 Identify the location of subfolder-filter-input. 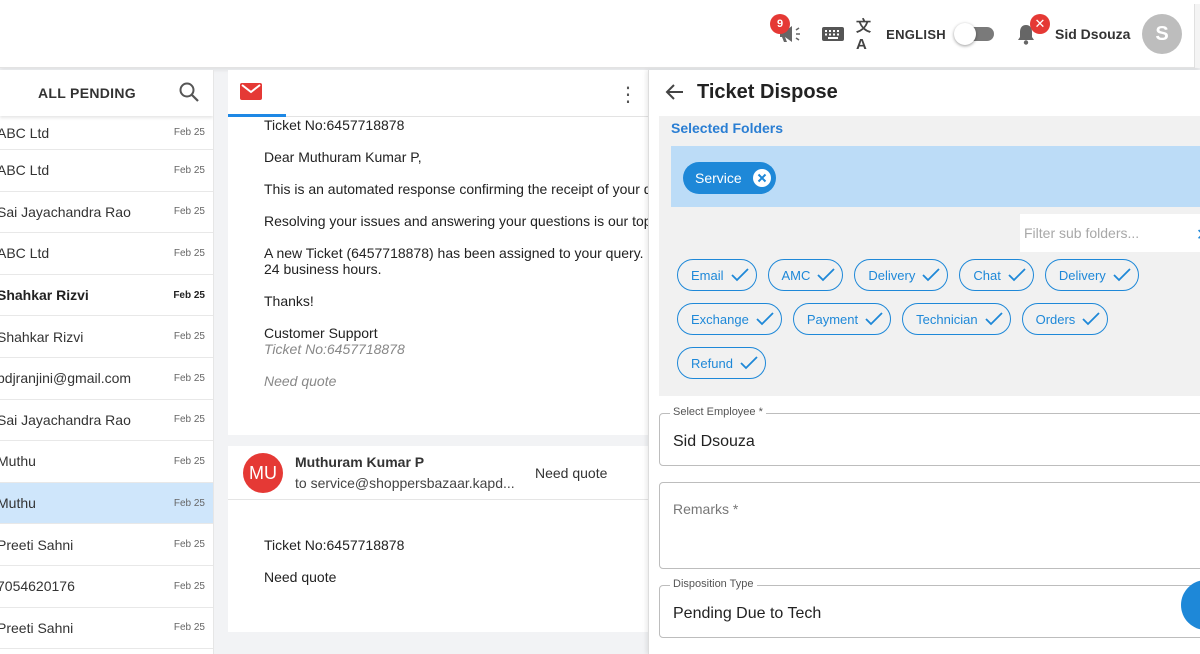
(1105, 233).